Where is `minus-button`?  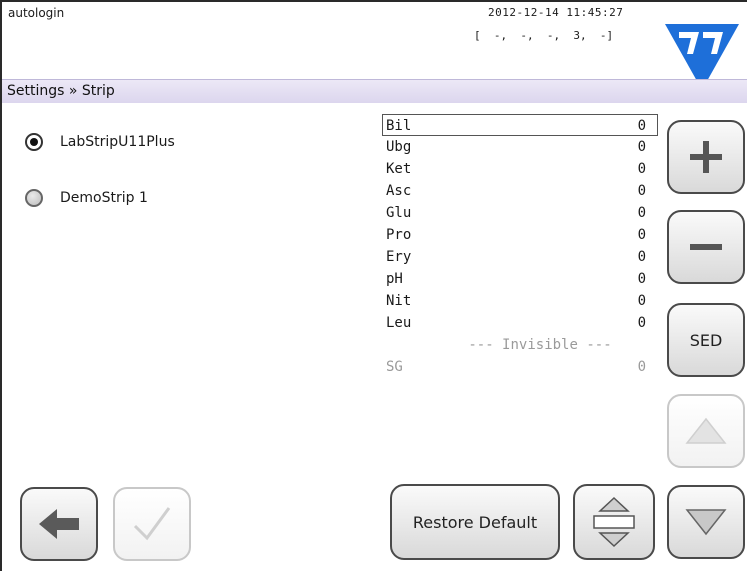
minus-button is located at coordinates (706, 247).